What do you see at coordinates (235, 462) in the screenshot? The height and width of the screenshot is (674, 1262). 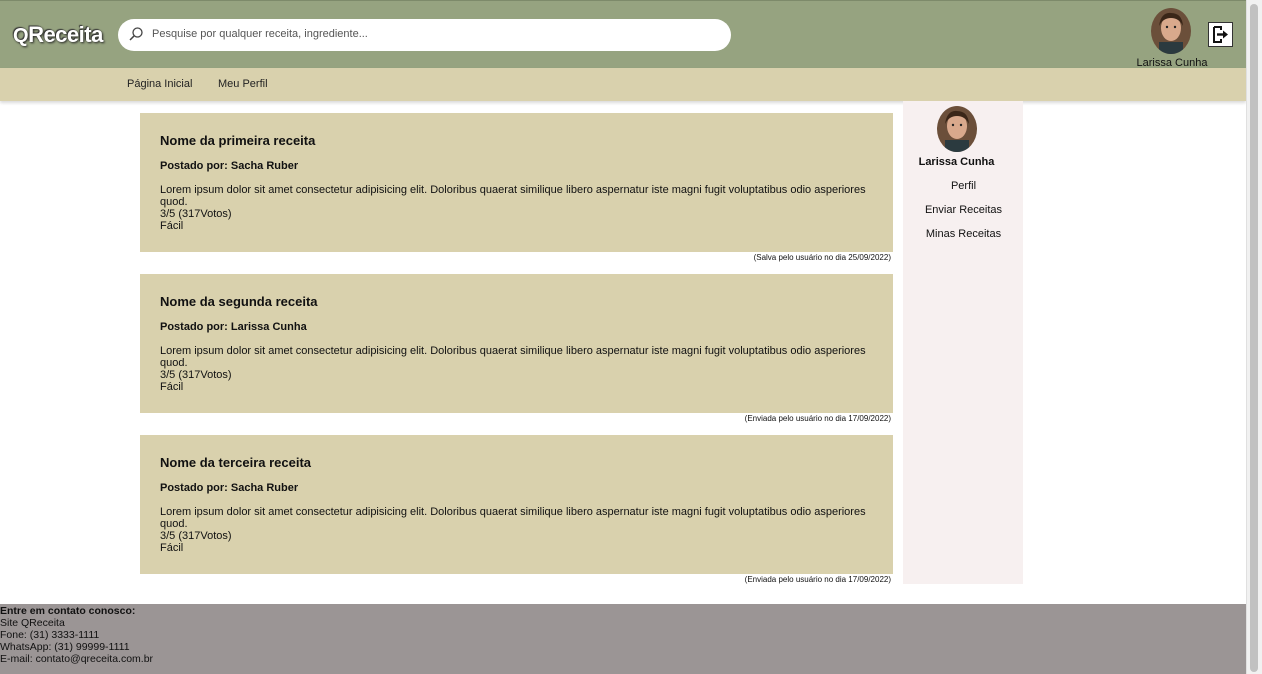 I see `recipe-title: Nome da terceira receita` at bounding box center [235, 462].